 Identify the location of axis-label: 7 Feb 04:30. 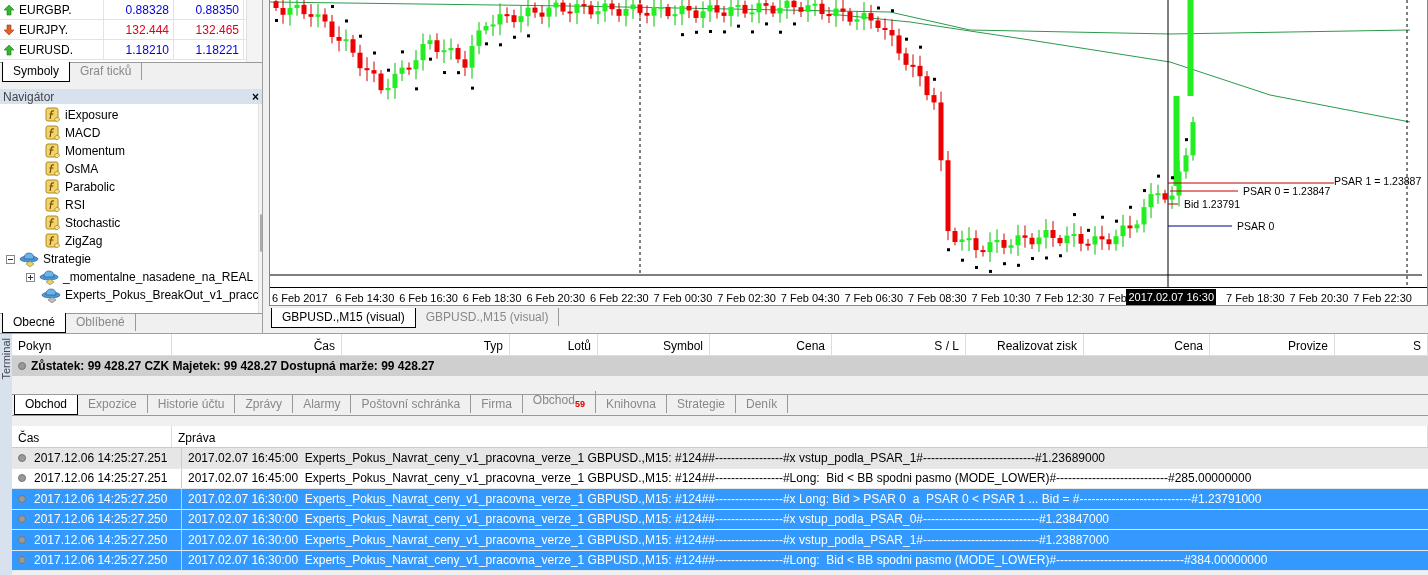
(810, 298).